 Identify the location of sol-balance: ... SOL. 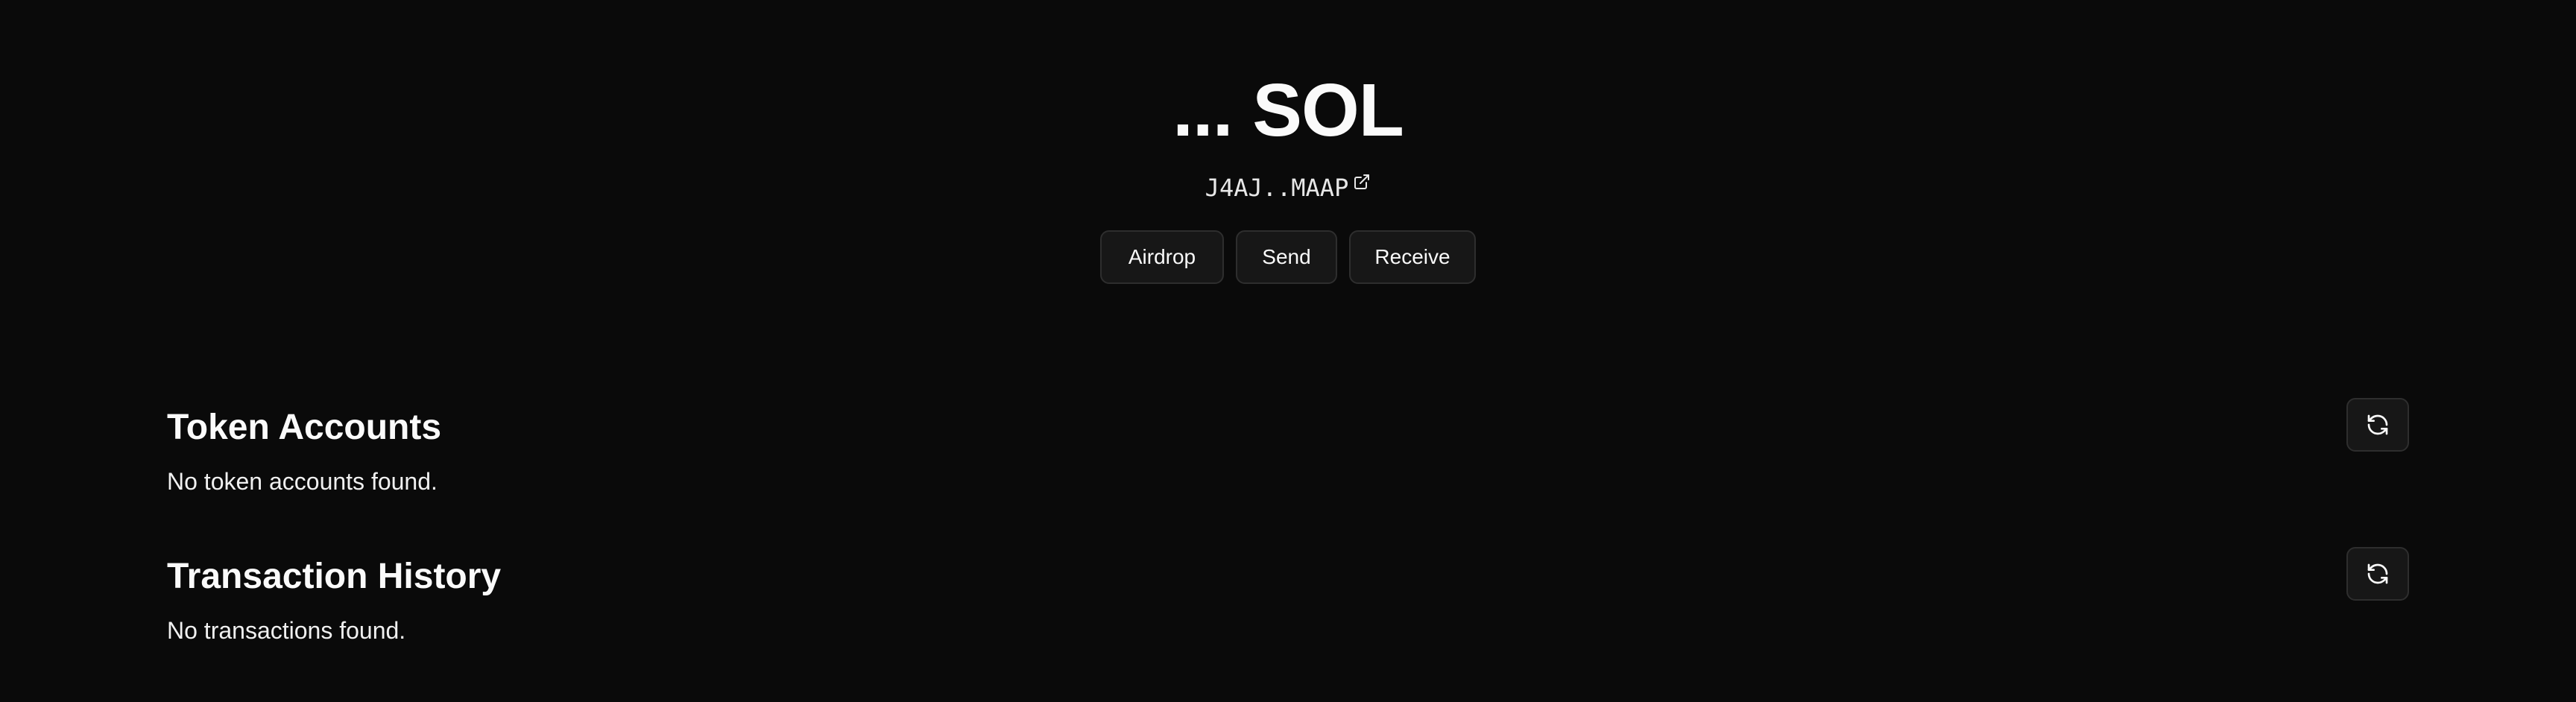
(1288, 110).